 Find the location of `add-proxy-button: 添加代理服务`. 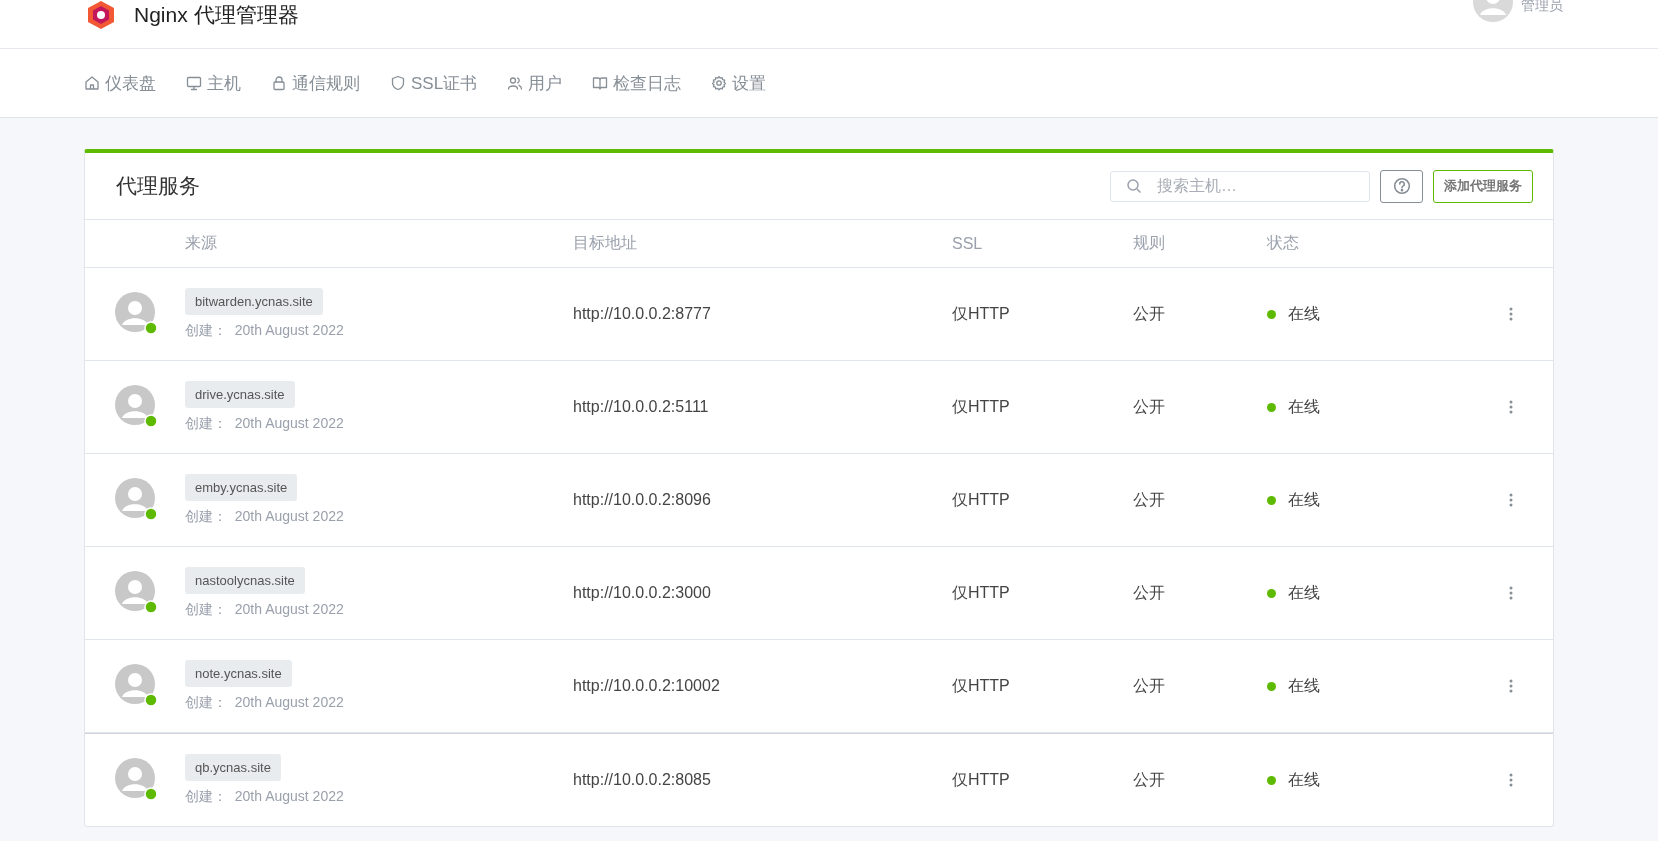

add-proxy-button: 添加代理服务 is located at coordinates (1483, 186).